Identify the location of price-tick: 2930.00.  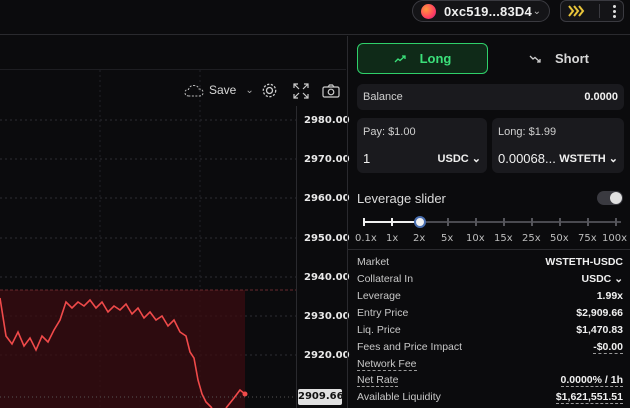
(327, 316).